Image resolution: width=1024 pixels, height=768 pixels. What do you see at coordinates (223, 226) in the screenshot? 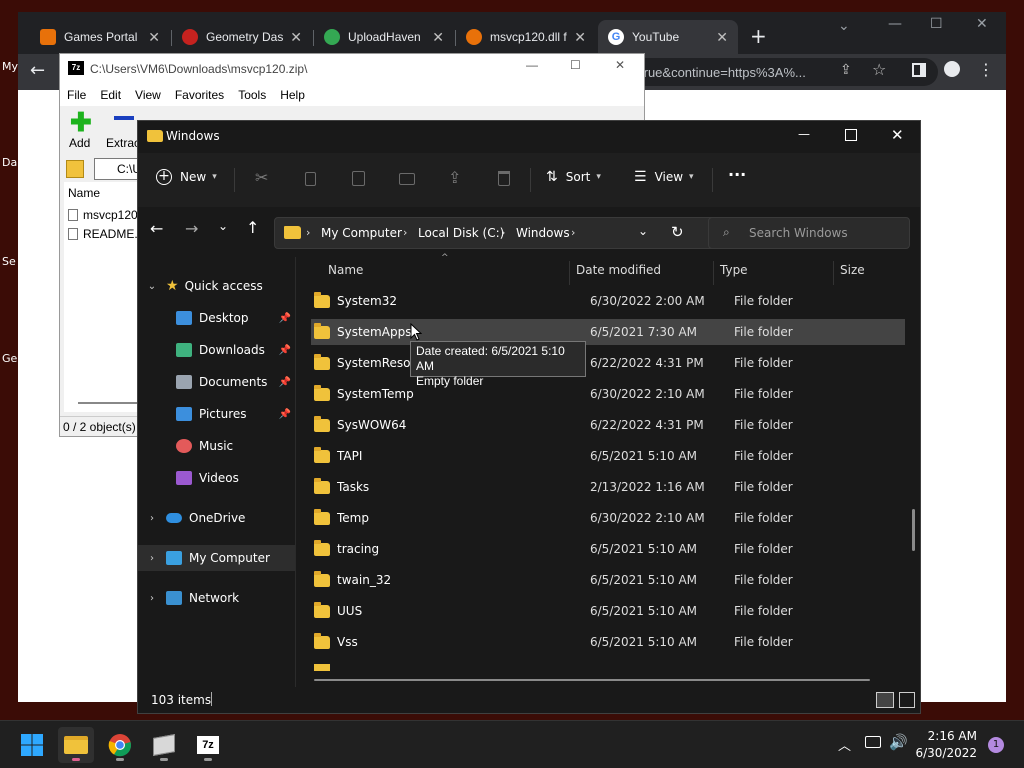
I see `recent-locations-chevron-icon: ⌄` at bounding box center [223, 226].